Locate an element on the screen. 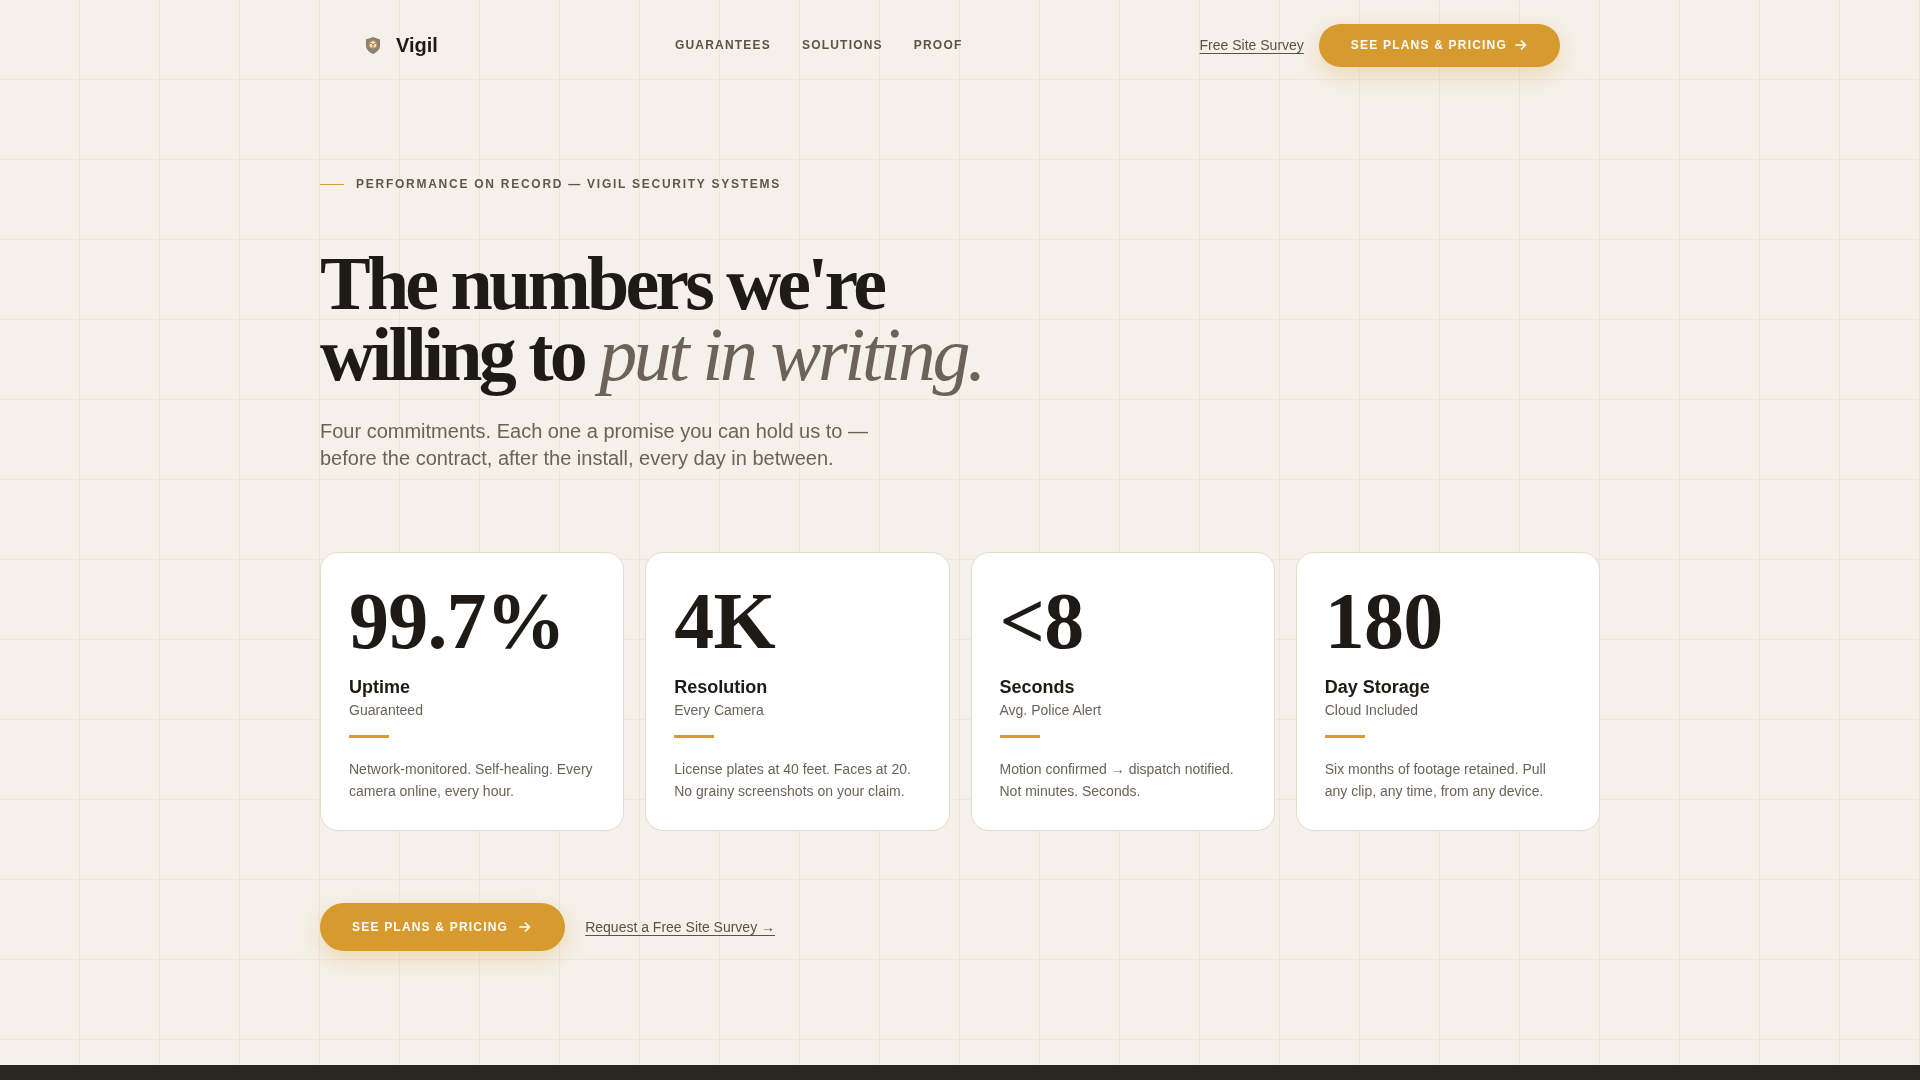  stat-value: 180 is located at coordinates (1384, 621).